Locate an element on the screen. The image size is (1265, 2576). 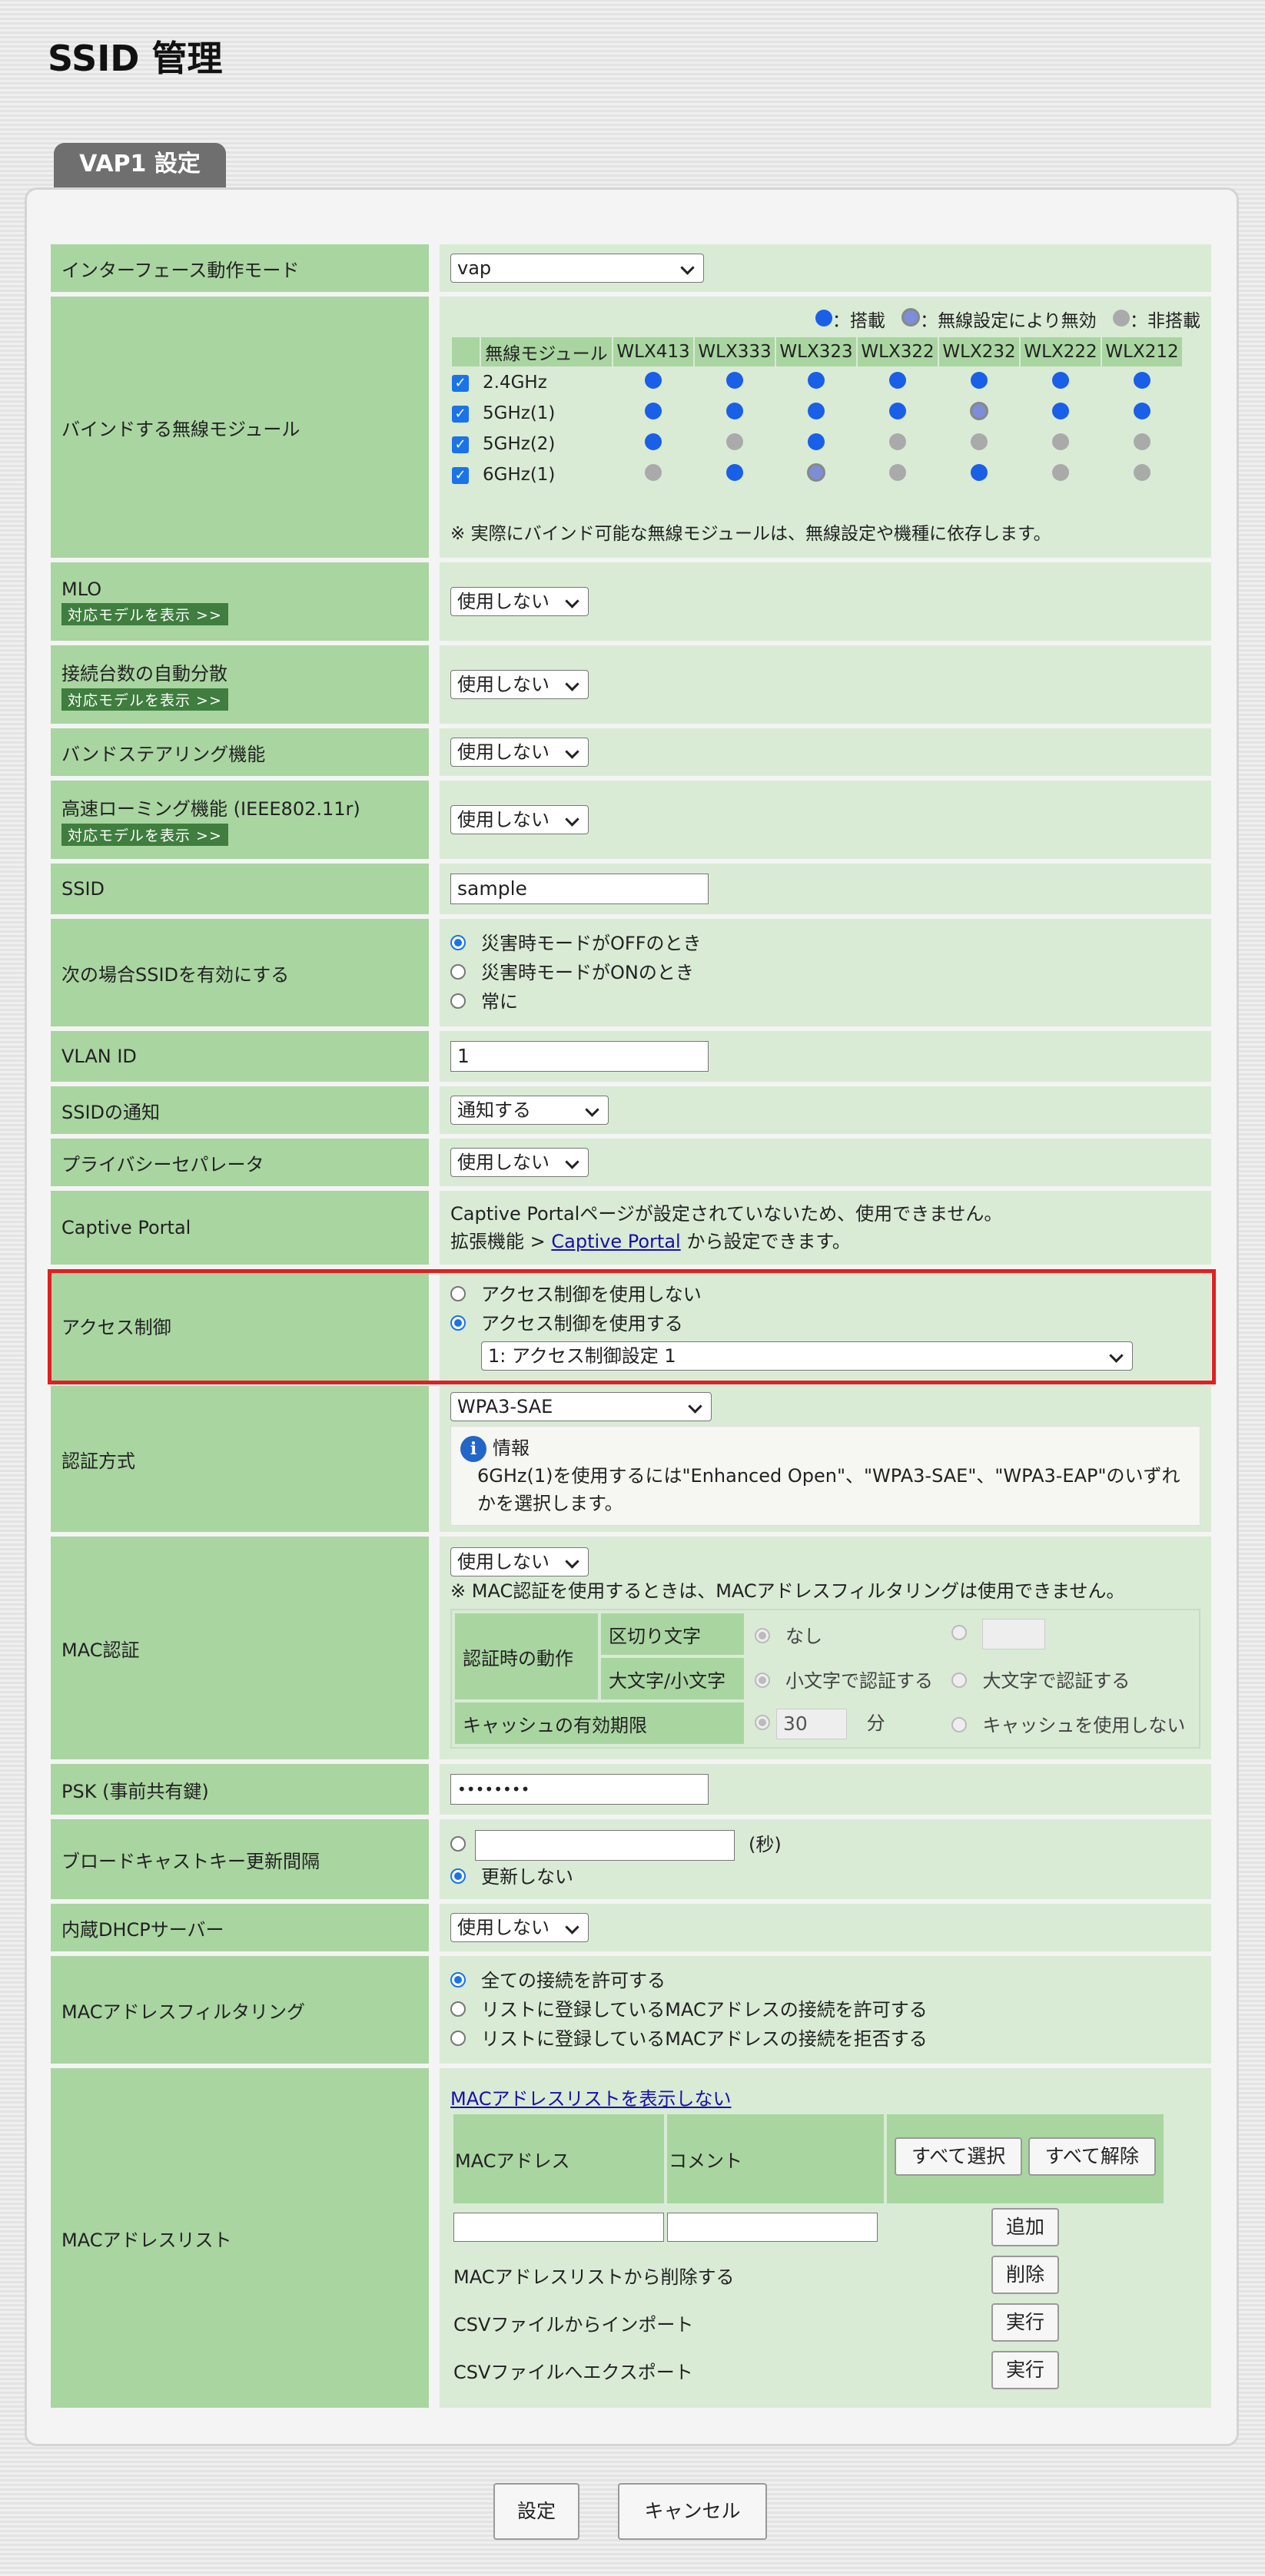
captive-line2: 拡張機能 > Captive Portal から設定できます。 is located at coordinates (825, 1241).